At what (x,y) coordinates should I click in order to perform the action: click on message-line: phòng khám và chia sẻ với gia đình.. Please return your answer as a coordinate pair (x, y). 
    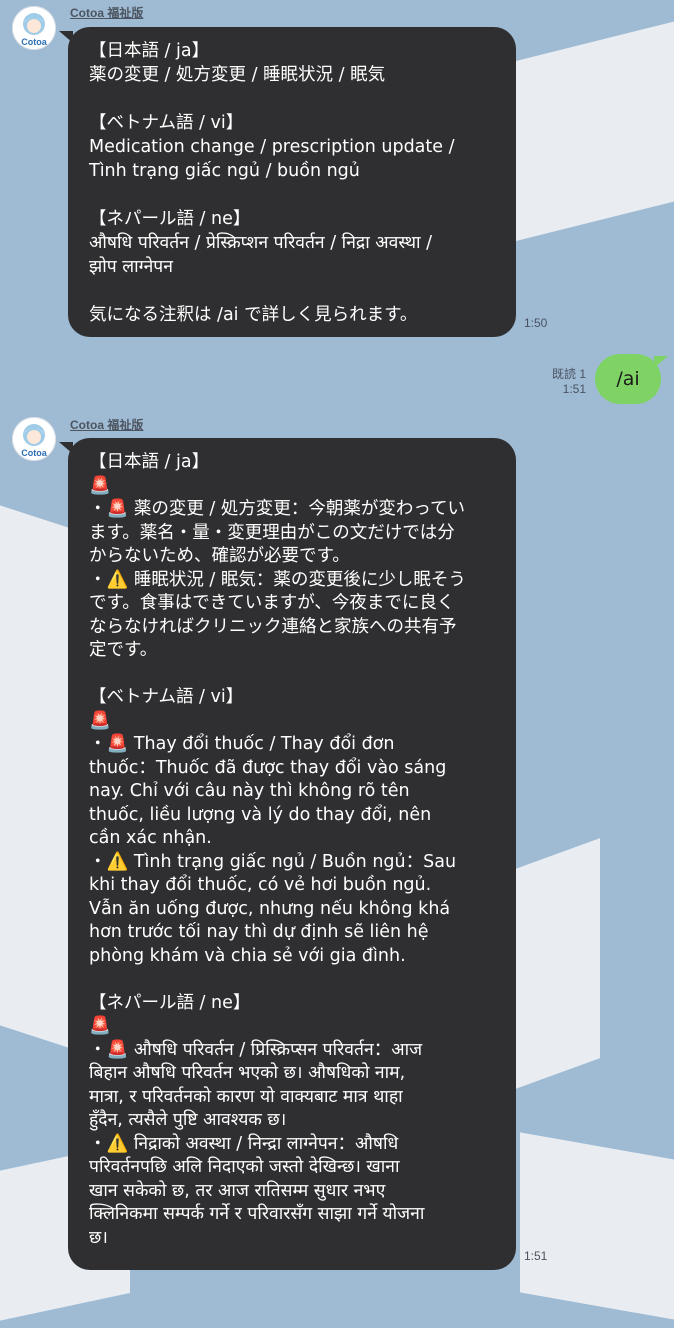
    Looking at the image, I should click on (247, 955).